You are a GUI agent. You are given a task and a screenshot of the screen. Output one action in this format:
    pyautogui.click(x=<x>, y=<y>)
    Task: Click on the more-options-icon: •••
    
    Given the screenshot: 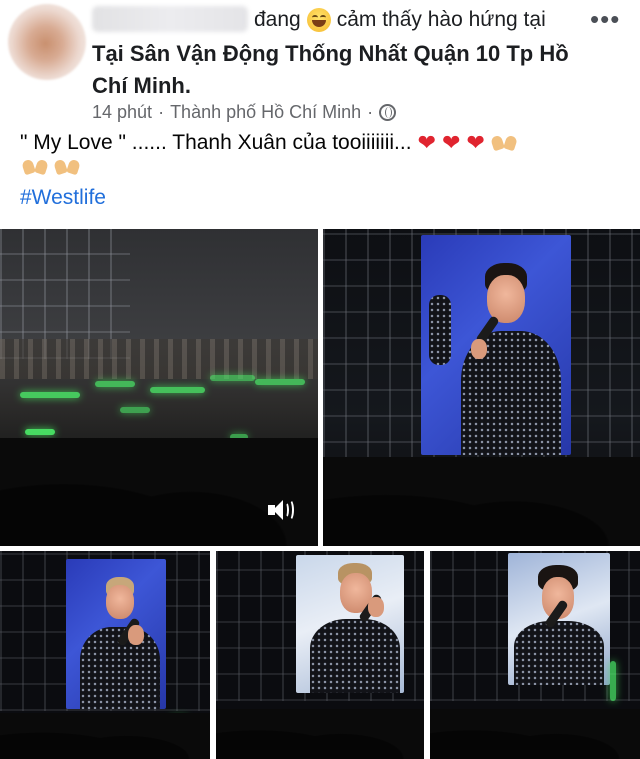 What is the action you would take?
    pyautogui.click(x=605, y=19)
    